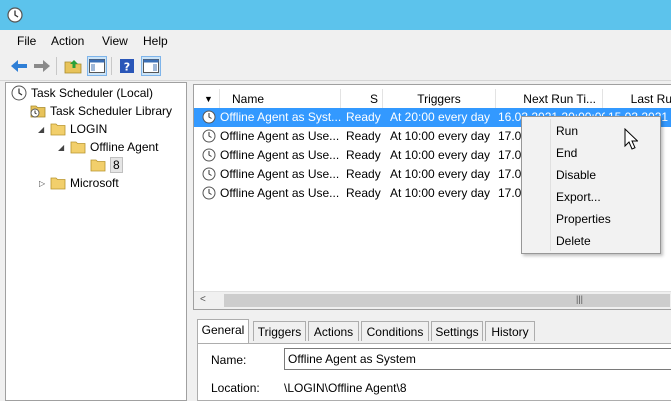 This screenshot has height=401, width=671. I want to click on tree-item-root: Task Scheduler (Local), so click(82, 93).